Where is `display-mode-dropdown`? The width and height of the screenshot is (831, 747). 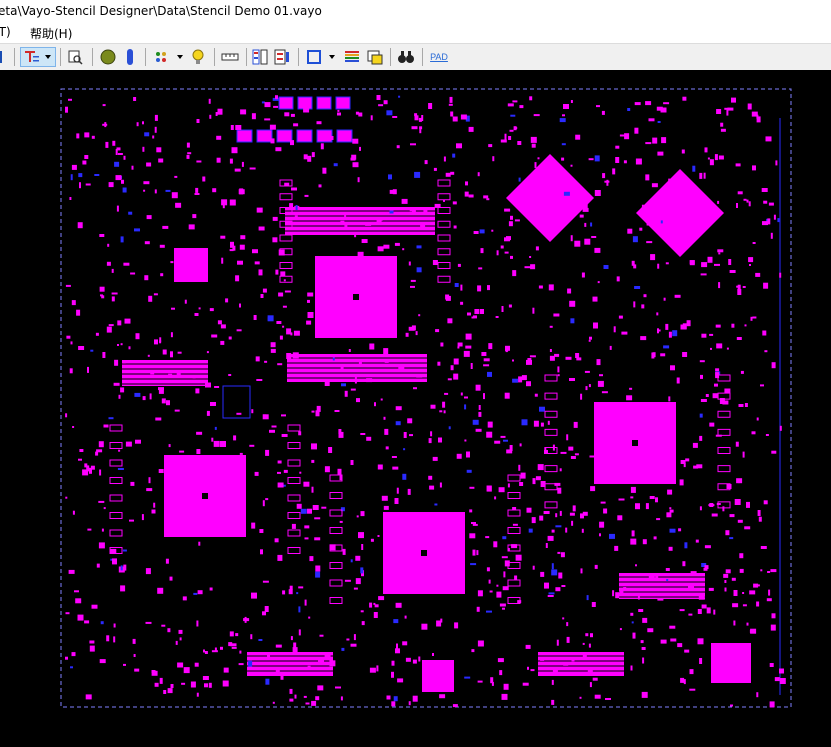 display-mode-dropdown is located at coordinates (169, 57).